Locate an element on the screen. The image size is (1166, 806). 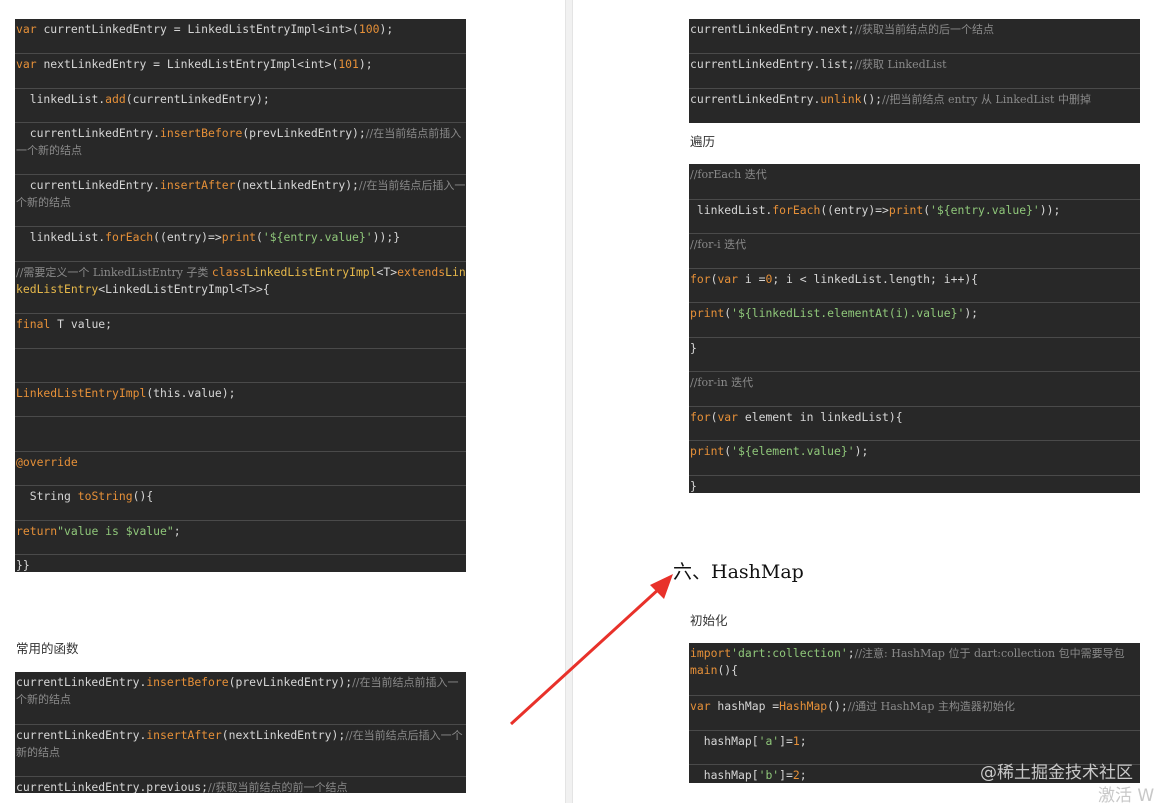
red-arrow-annotation is located at coordinates (591, 650).